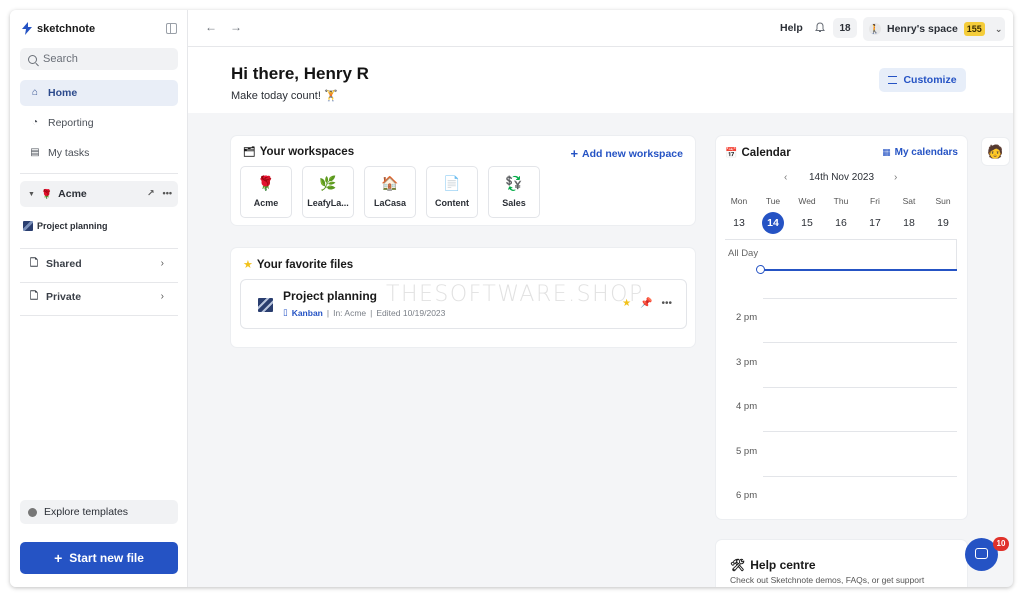  What do you see at coordinates (875, 223) in the screenshot?
I see `day-date: 17` at bounding box center [875, 223].